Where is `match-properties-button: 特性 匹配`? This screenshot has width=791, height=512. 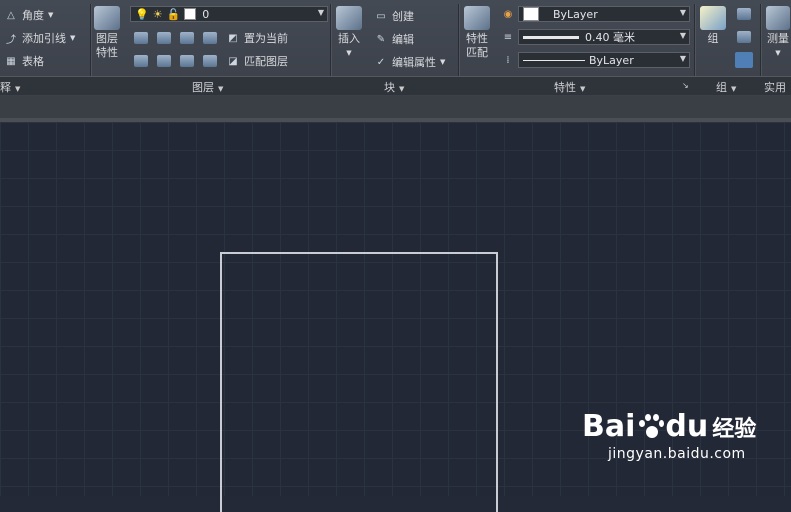 match-properties-button: 特性 匹配 is located at coordinates (477, 33).